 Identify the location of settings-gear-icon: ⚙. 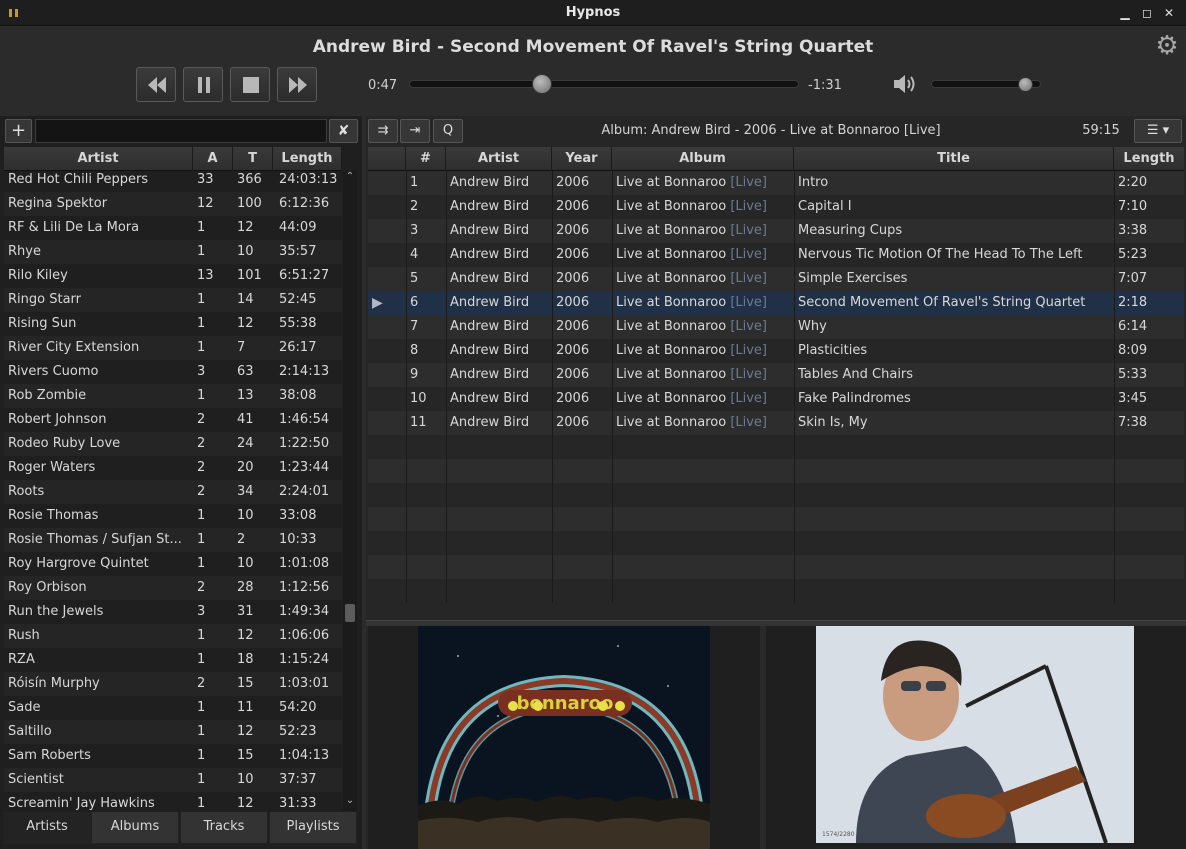
(1167, 46).